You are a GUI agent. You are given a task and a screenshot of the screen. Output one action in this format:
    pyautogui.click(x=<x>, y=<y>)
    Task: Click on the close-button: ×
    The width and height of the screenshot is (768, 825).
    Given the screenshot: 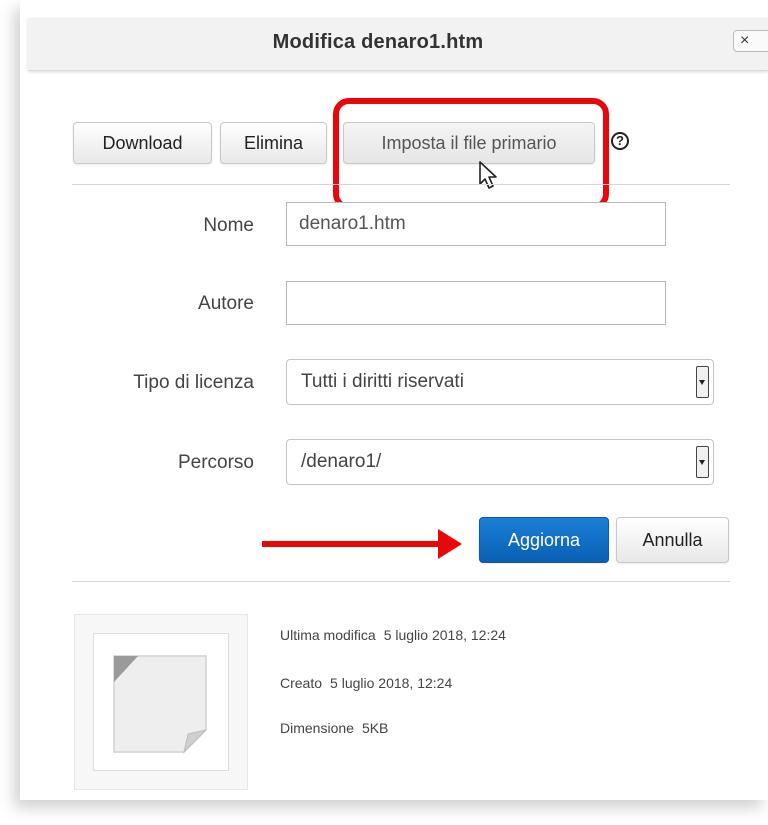 What is the action you would take?
    pyautogui.click(x=750, y=41)
    